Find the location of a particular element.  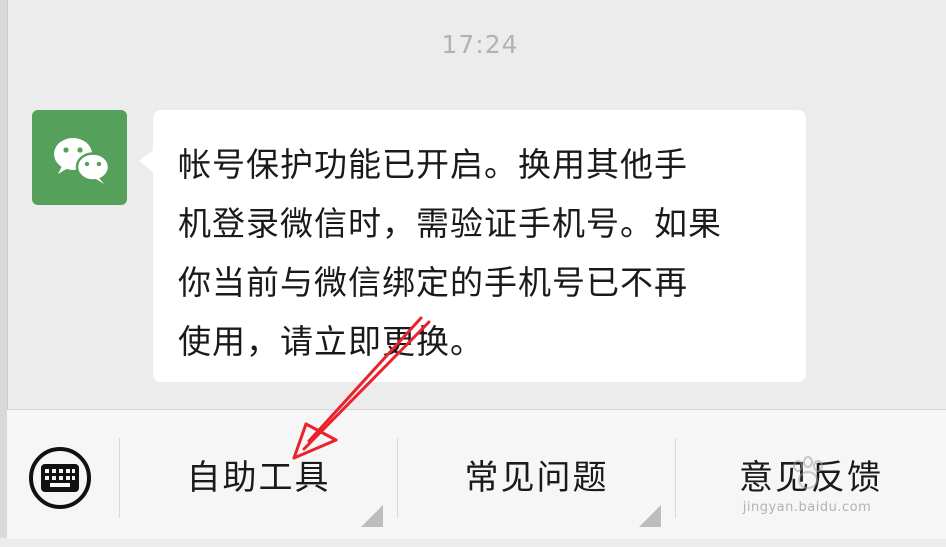

sender-avatar is located at coordinates (79, 157).